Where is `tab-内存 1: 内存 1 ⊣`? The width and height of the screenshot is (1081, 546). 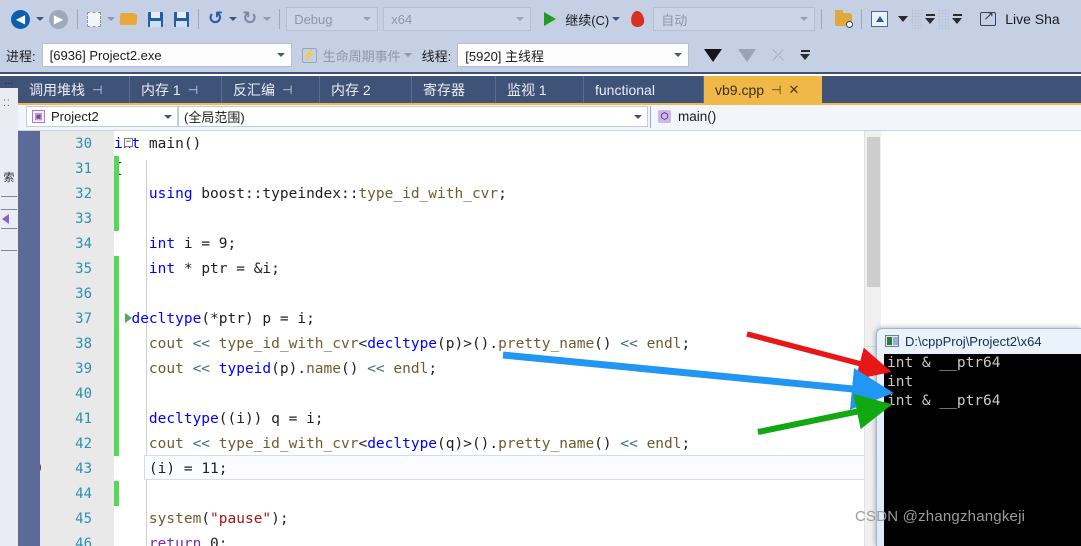 tab-内存 1: 内存 1 ⊣ is located at coordinates (176, 89).